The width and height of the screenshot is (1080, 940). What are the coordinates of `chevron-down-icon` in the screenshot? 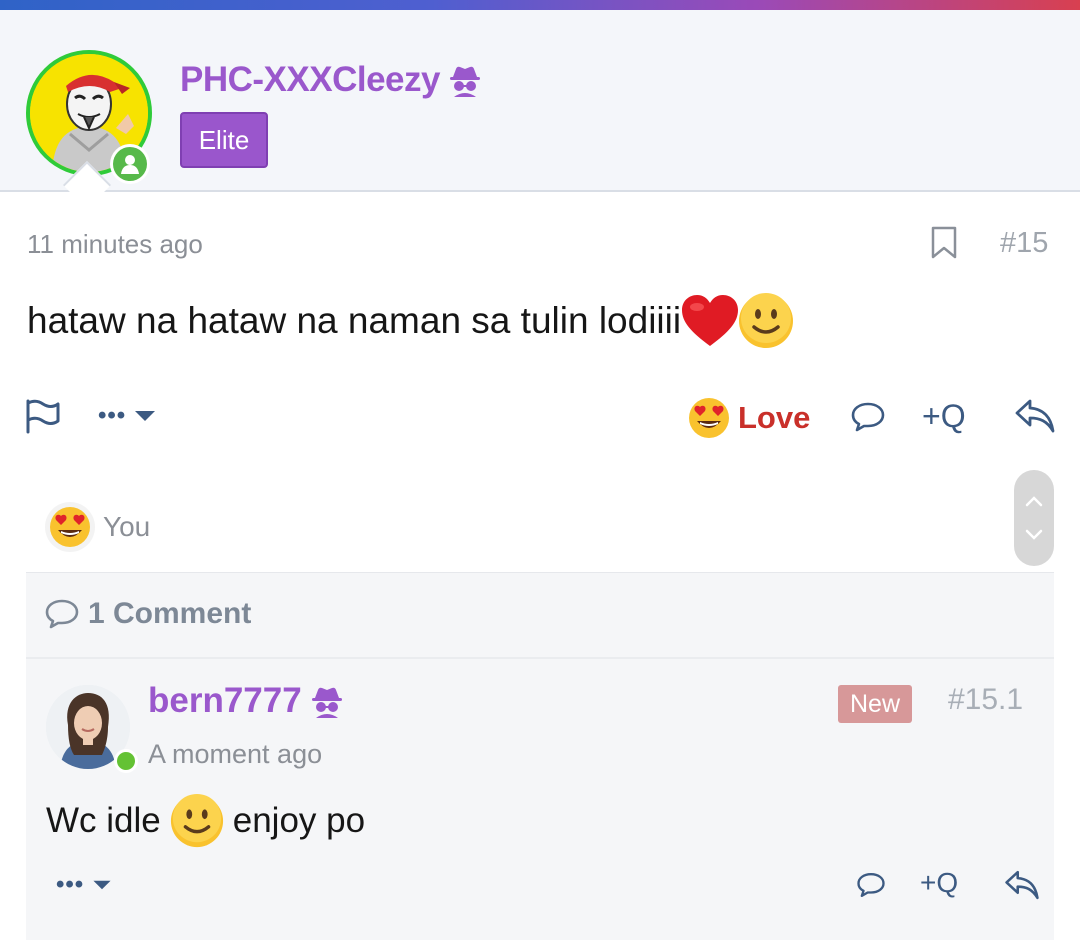 It's located at (1034, 535).